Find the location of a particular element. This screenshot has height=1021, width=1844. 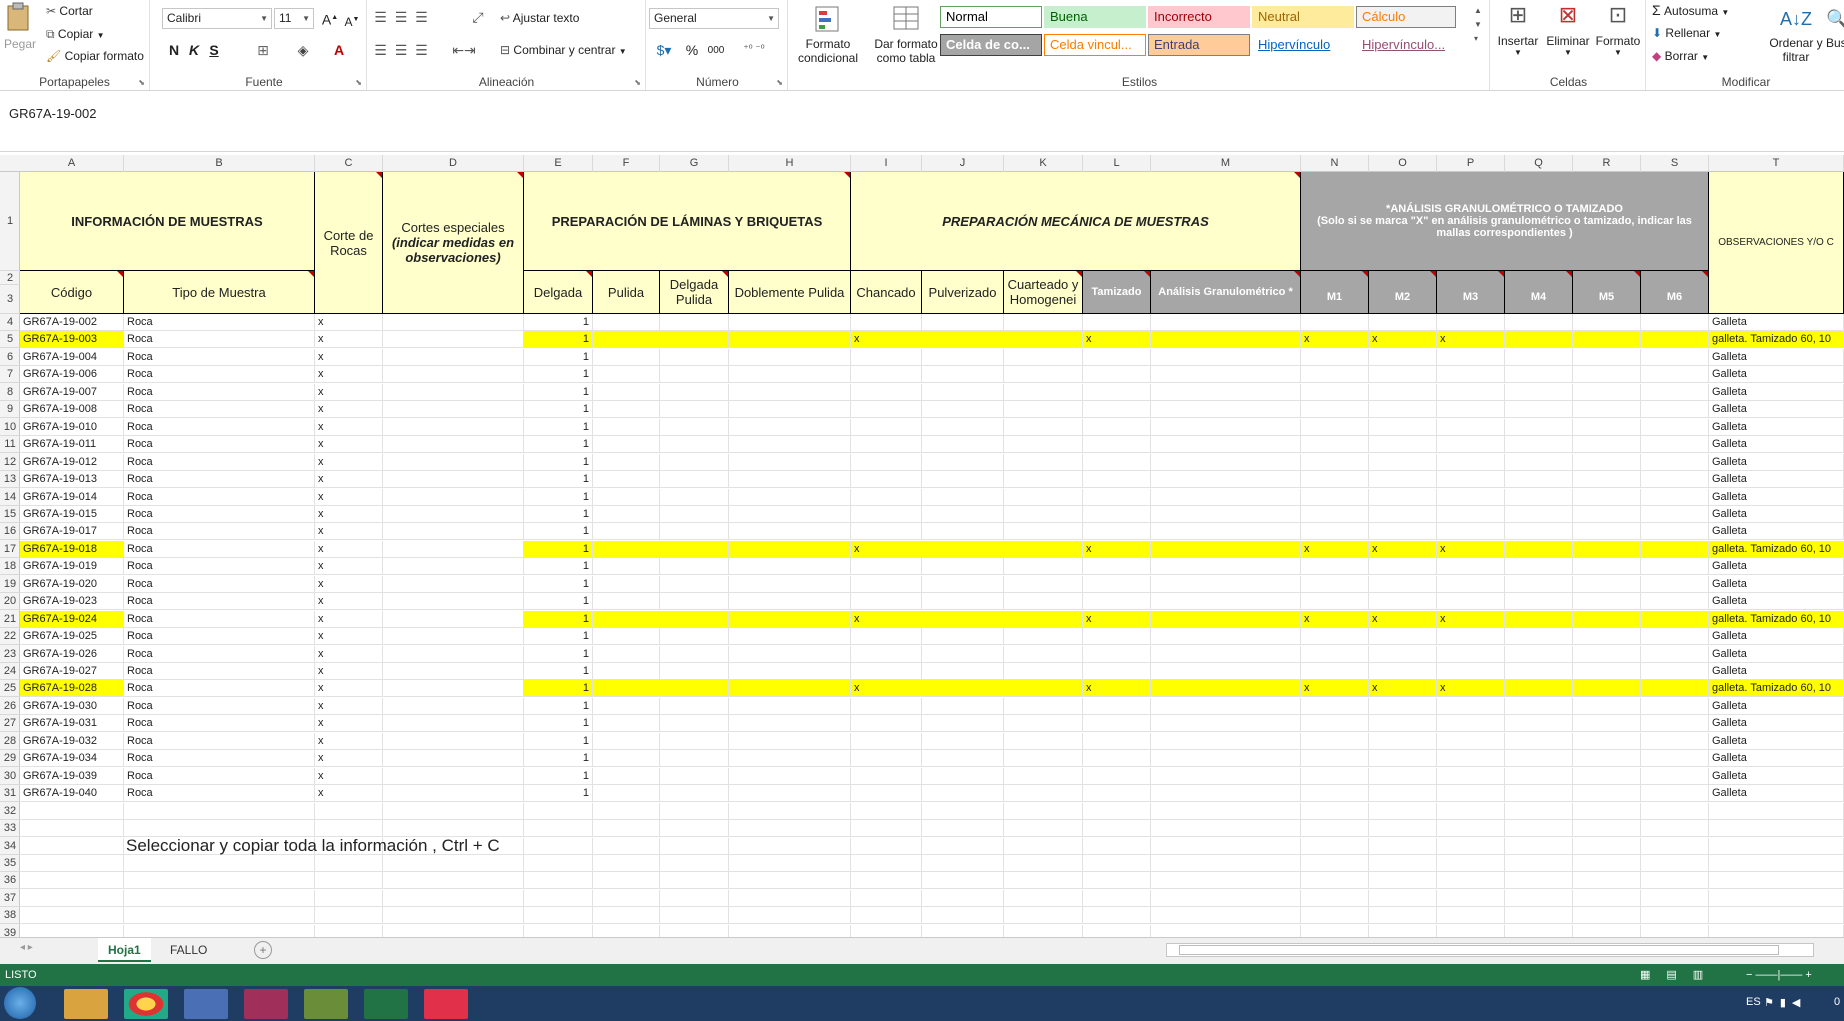

cell-codigo: GR67A-19-024 is located at coordinates (72, 619).